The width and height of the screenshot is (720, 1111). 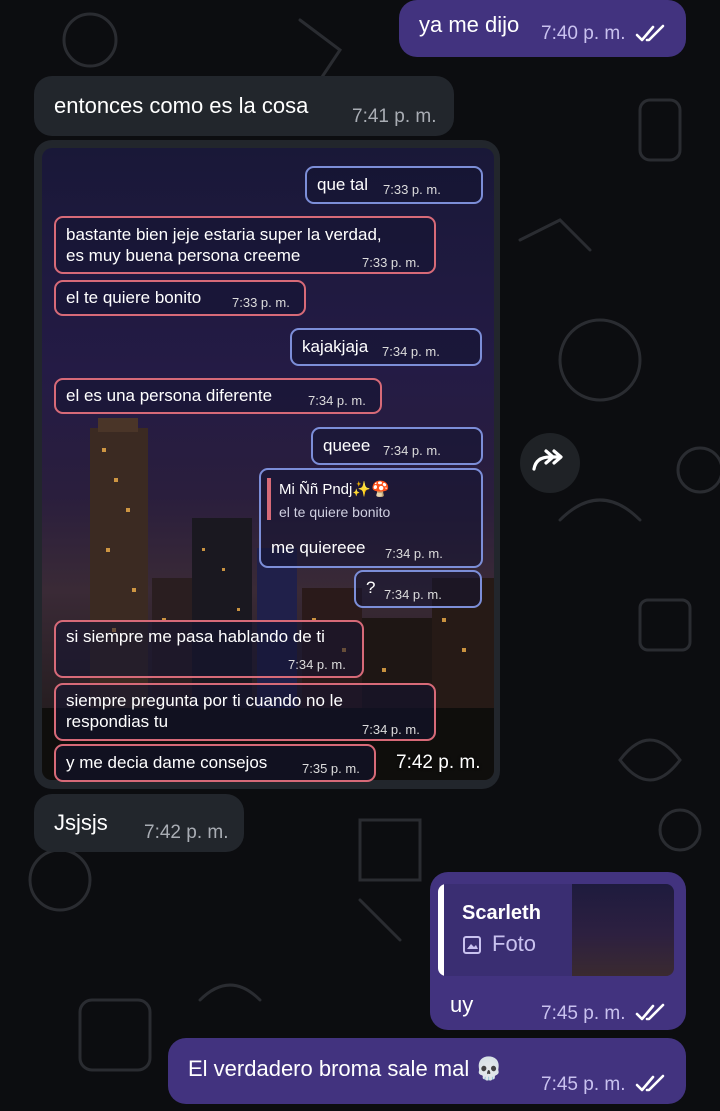 I want to click on photo-reply-name: Mi Ññ Pndj✨🍄, so click(x=334, y=489).